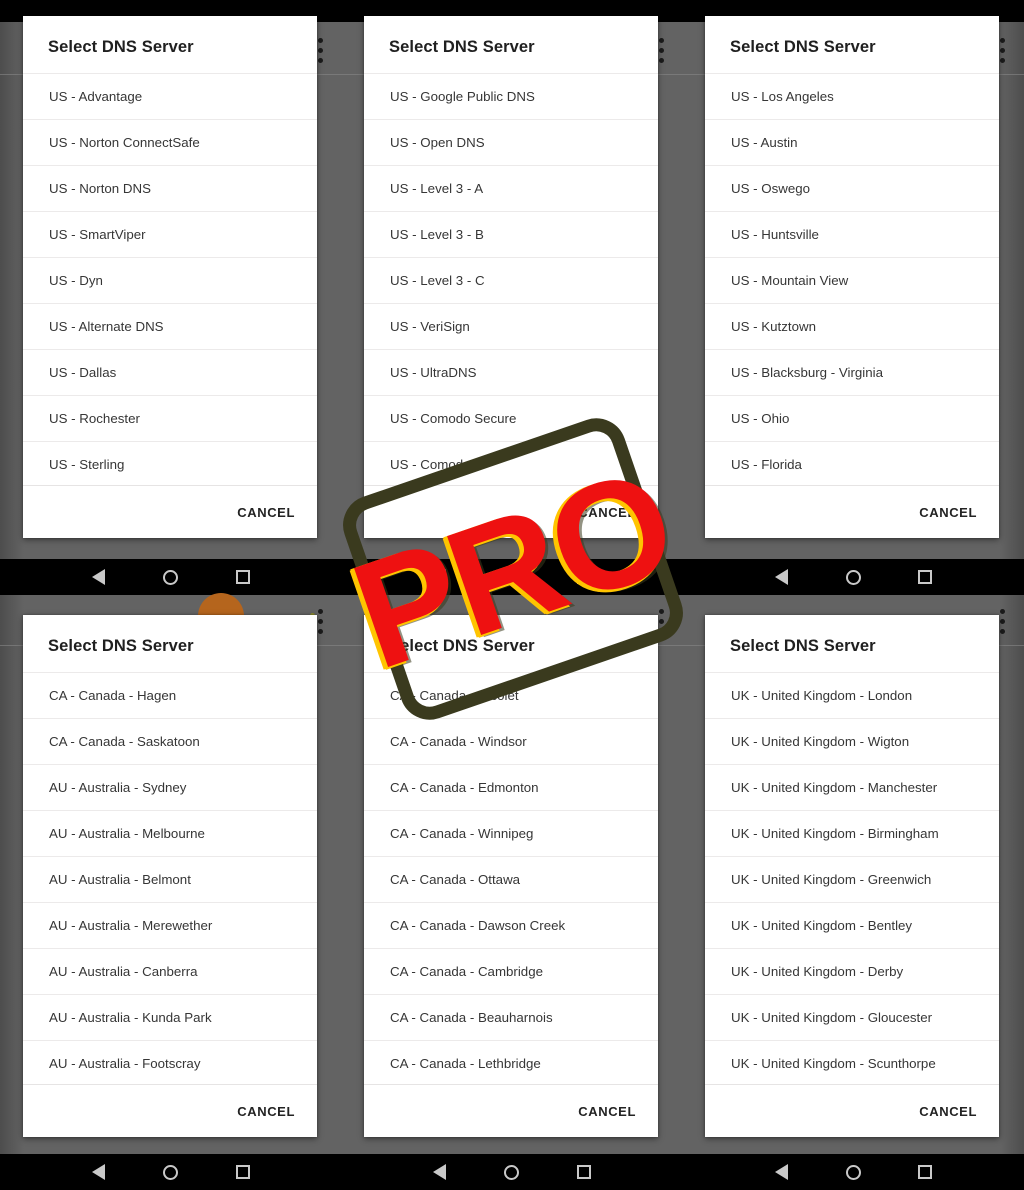  I want to click on list-item: AU - Australia - Belmont, so click(170, 880).